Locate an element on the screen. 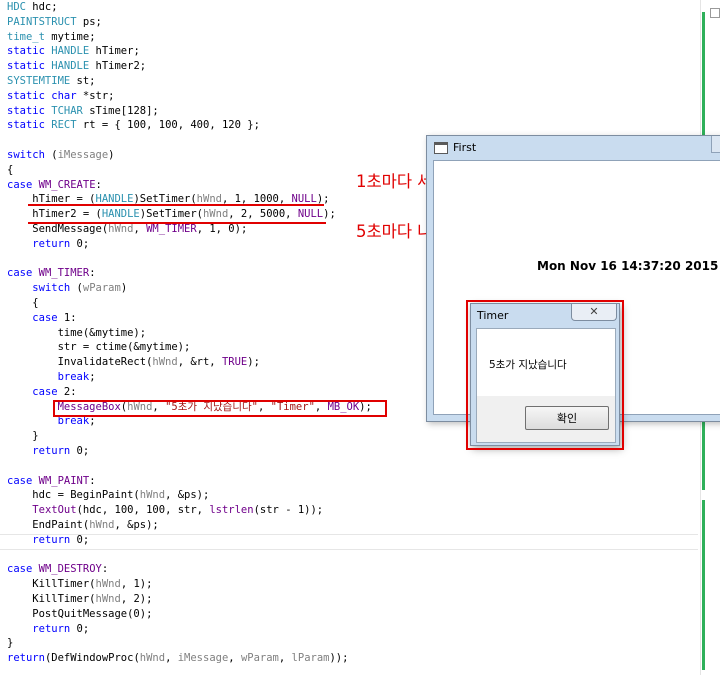 This screenshot has height=675, width=720. code-token: )); is located at coordinates (339, 658).